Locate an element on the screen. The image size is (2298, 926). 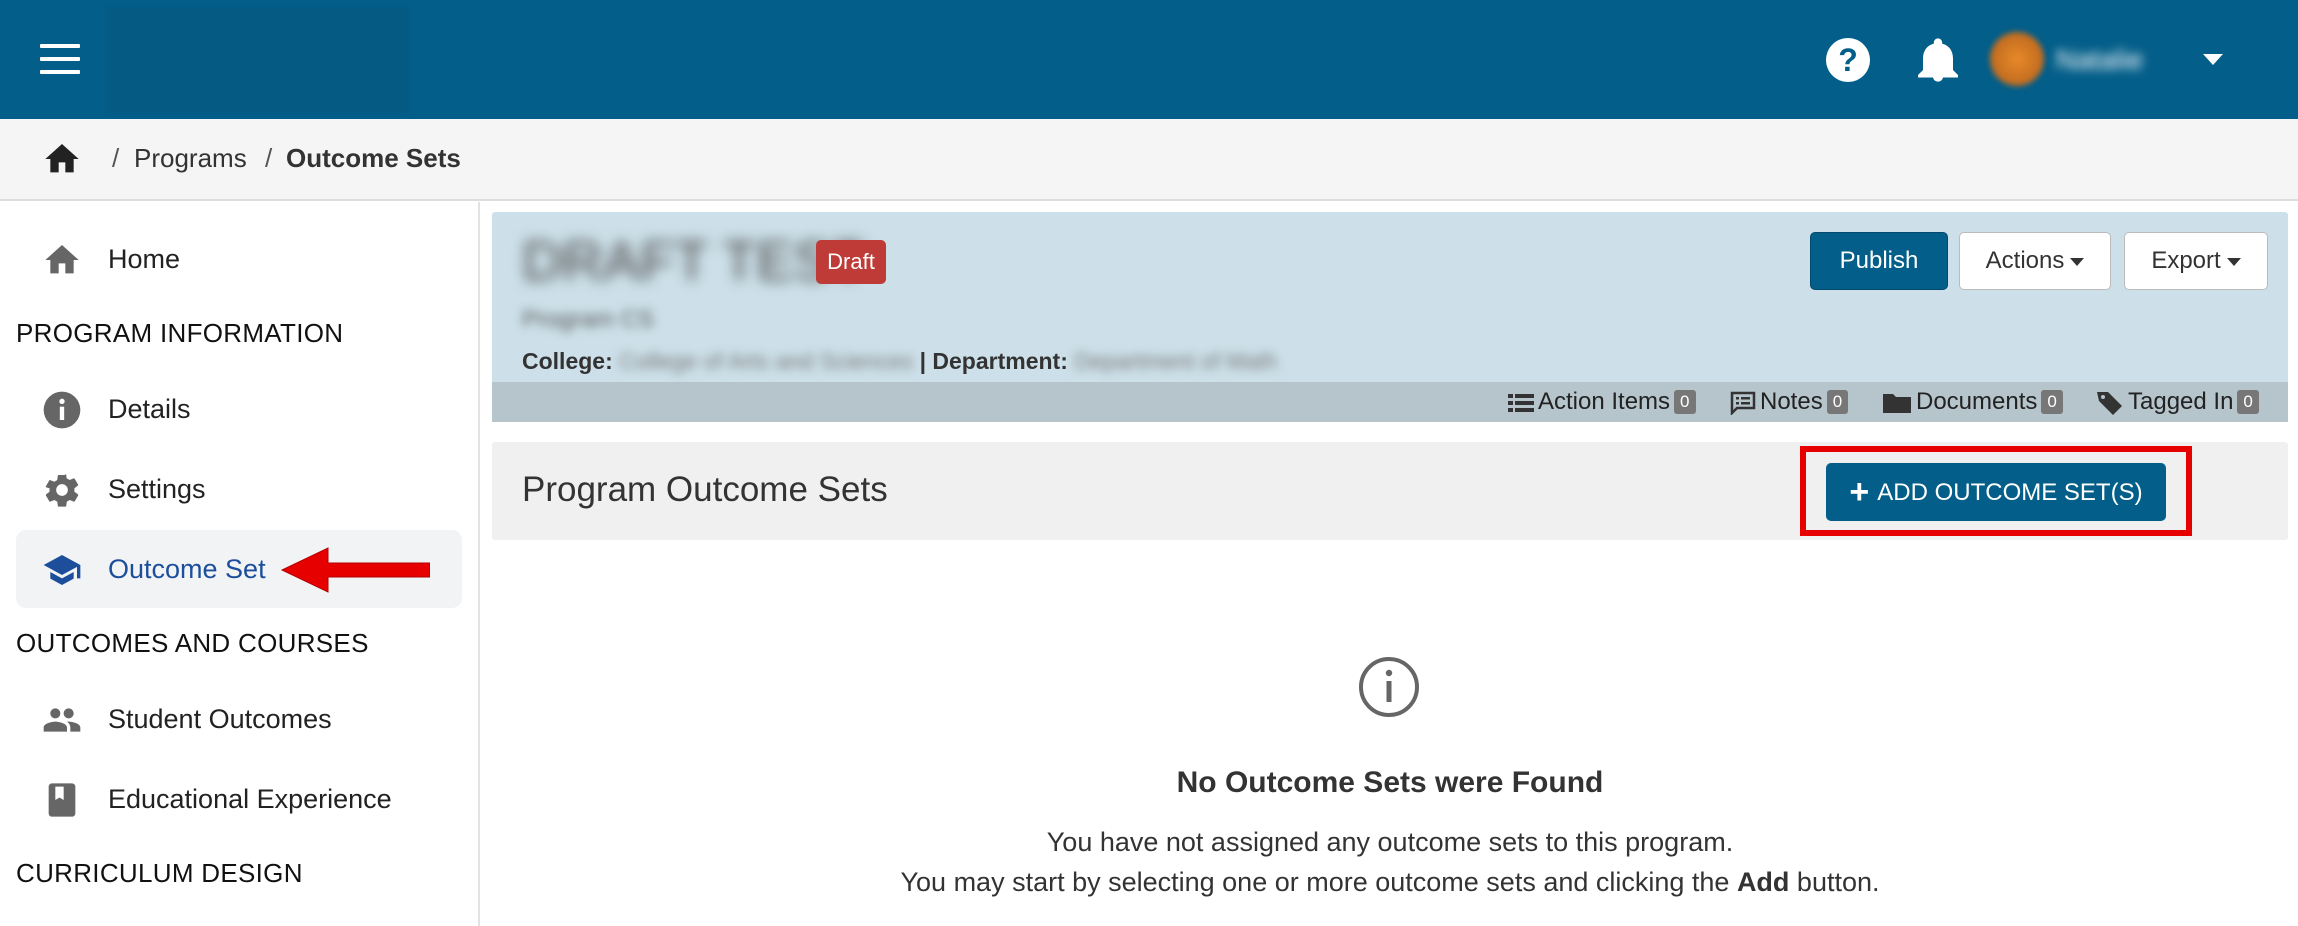
section-title-program-information: PROGRAM INFORMATION is located at coordinates (180, 333).